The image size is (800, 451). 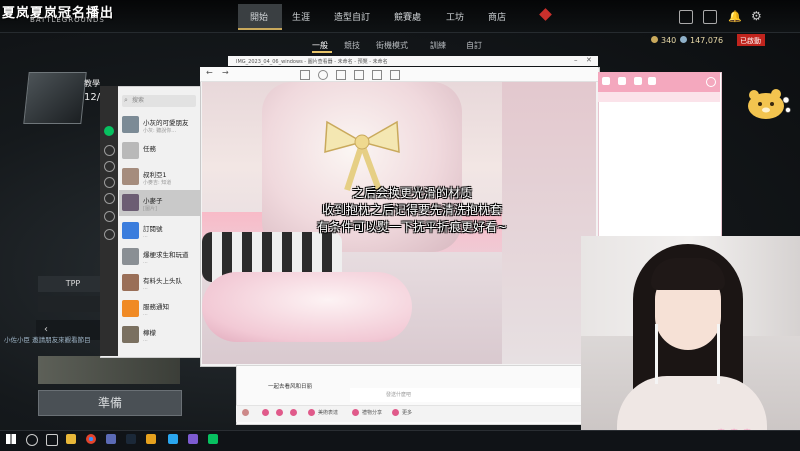 I want to click on file-explorer-icon, so click(x=71, y=439).